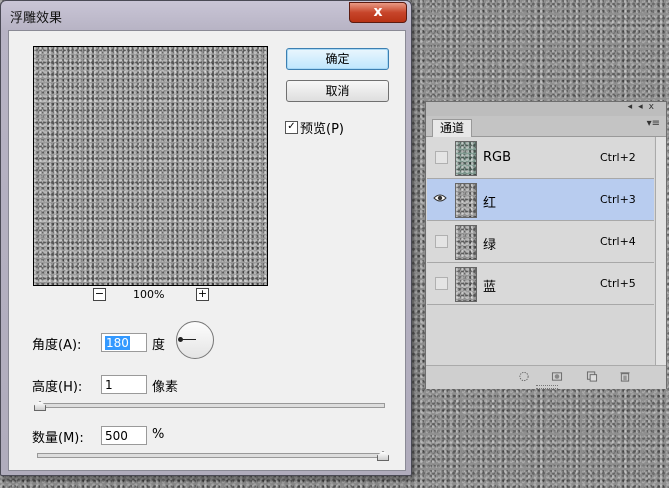 The image size is (669, 488). I want to click on eye-icon, so click(440, 198).